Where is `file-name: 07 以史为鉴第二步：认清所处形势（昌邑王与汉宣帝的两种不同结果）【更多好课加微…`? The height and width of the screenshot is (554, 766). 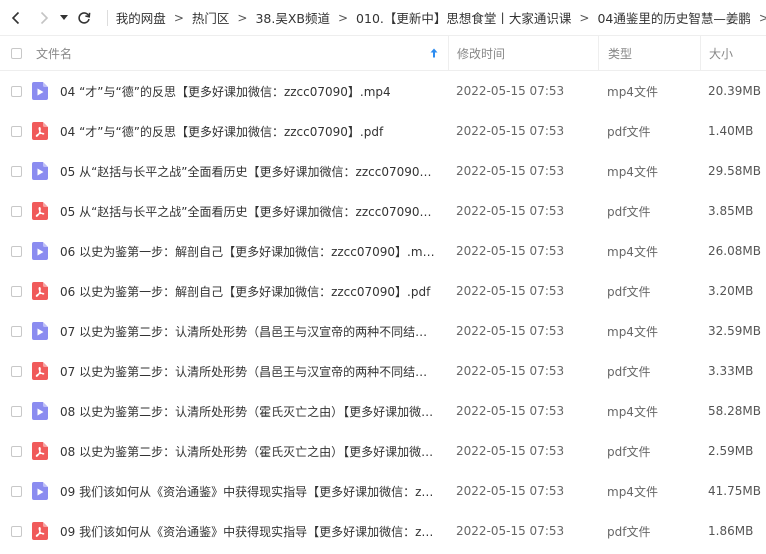
file-name: 07 以史为鉴第二步：认清所处形势（昌邑王与汉宣帝的两种不同结果）【更多好课加微… is located at coordinates (247, 371).